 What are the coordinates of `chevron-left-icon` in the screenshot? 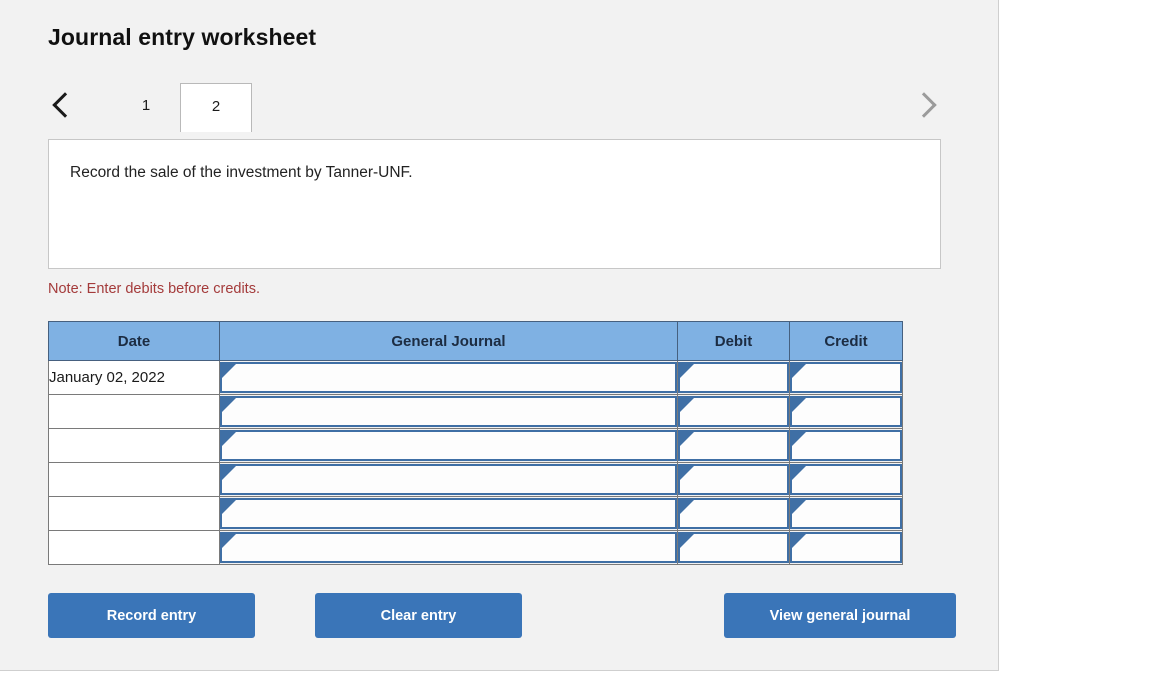 It's located at (65, 105).